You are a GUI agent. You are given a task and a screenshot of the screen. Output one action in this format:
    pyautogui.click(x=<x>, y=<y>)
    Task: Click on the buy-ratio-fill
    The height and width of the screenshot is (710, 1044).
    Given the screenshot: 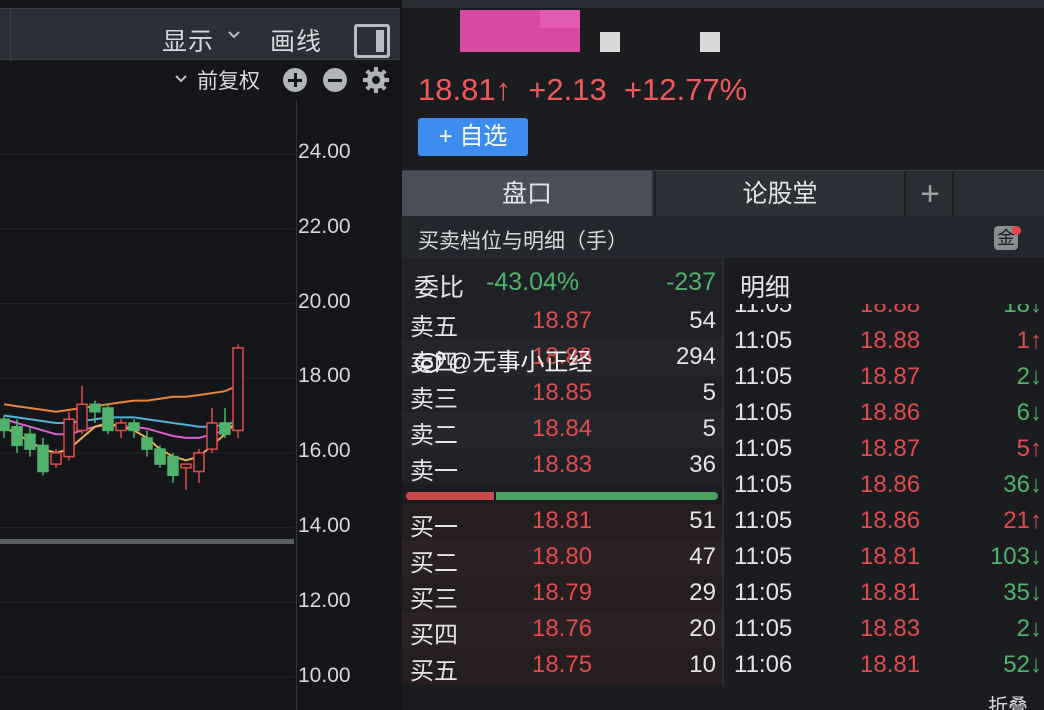 What is the action you would take?
    pyautogui.click(x=450, y=496)
    